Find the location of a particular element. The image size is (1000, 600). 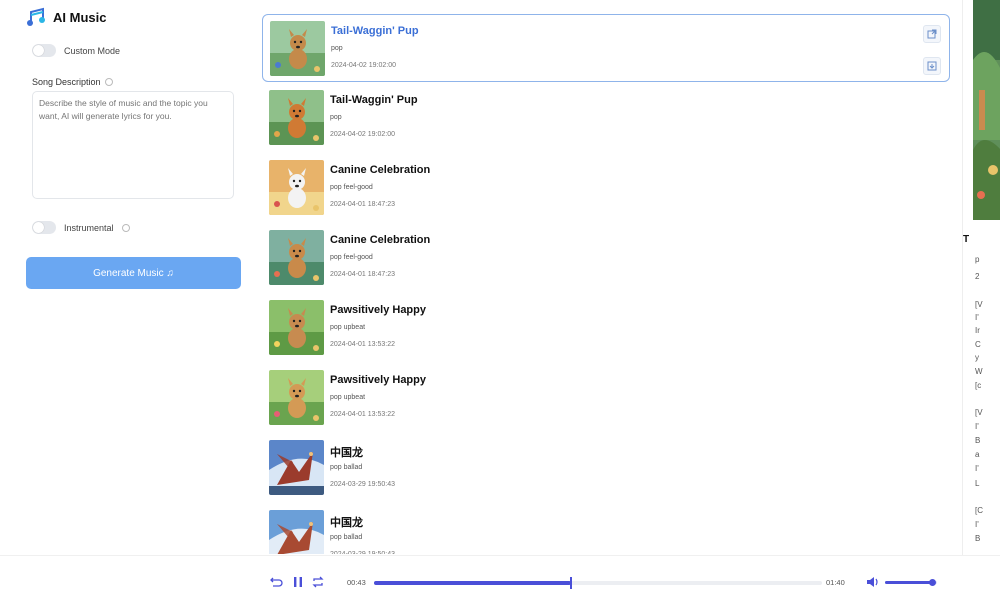

song-description-header: Song Description is located at coordinates (72, 82).